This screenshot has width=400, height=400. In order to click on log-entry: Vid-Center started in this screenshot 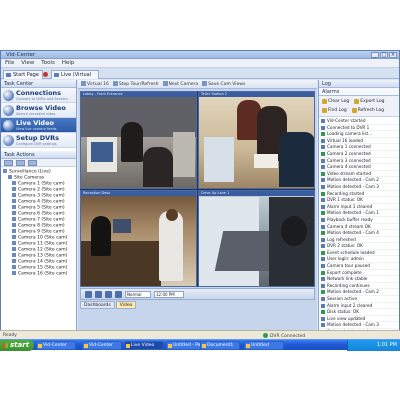, I will do `click(359, 121)`.